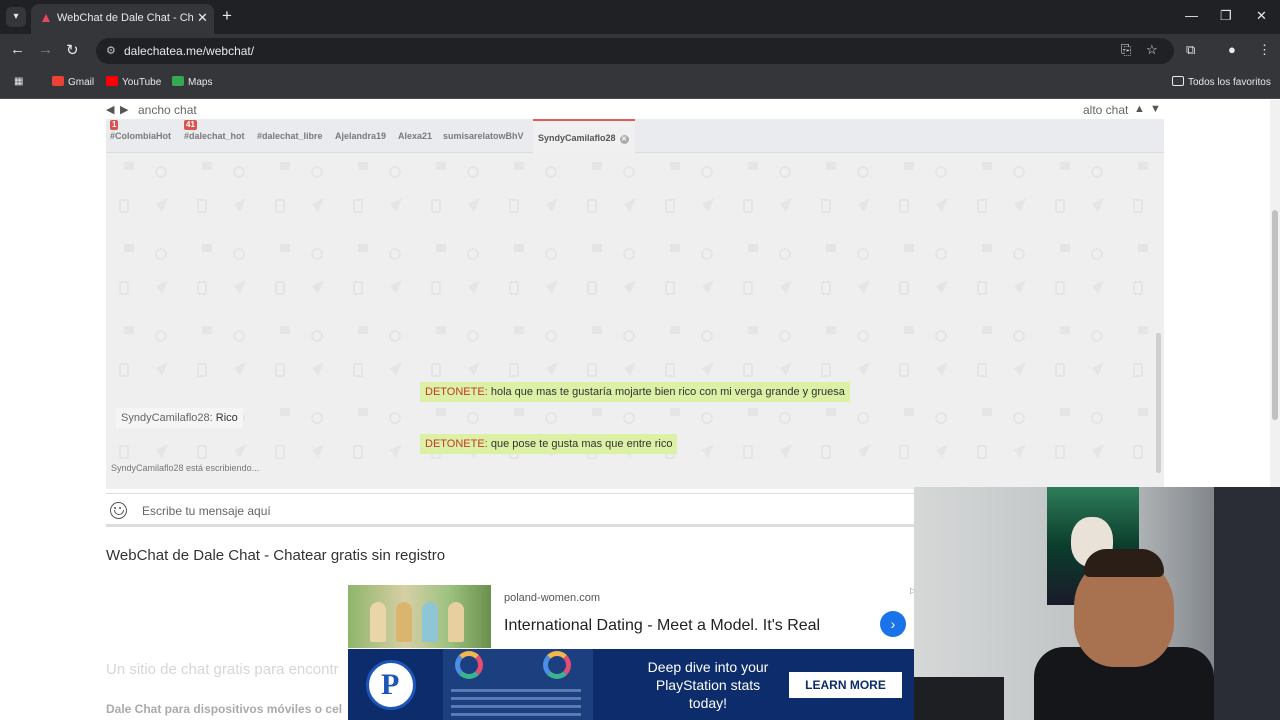  I want to click on tab-search-button: ▾, so click(16, 17).